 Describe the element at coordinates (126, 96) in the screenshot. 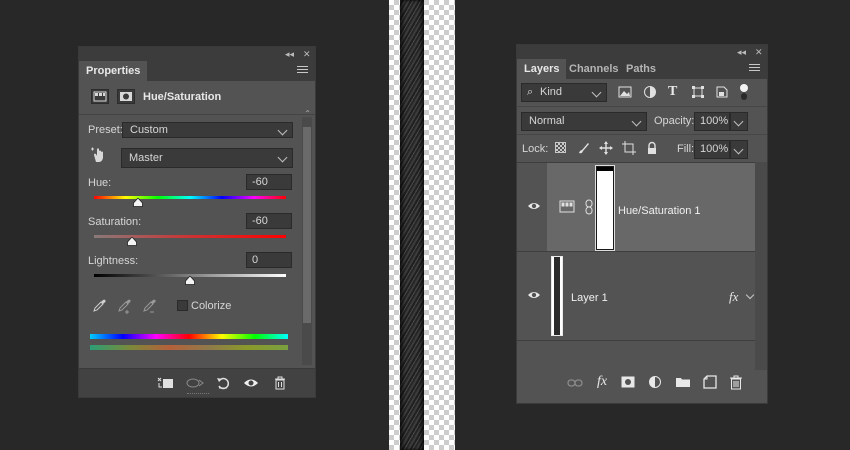

I see `mask-icon` at that location.